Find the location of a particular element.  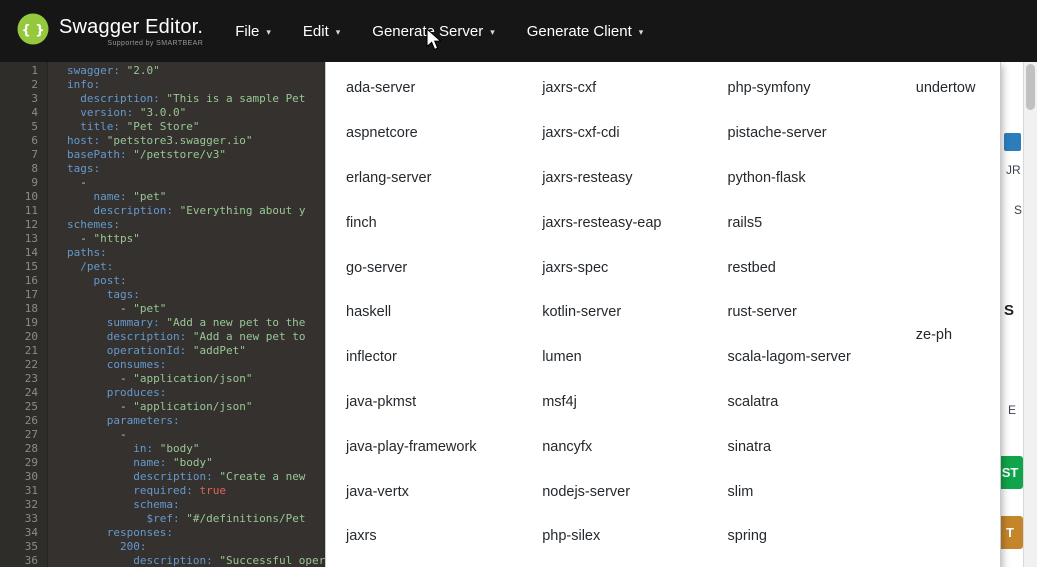

server-option-rust-server: rust-server is located at coordinates (822, 312).